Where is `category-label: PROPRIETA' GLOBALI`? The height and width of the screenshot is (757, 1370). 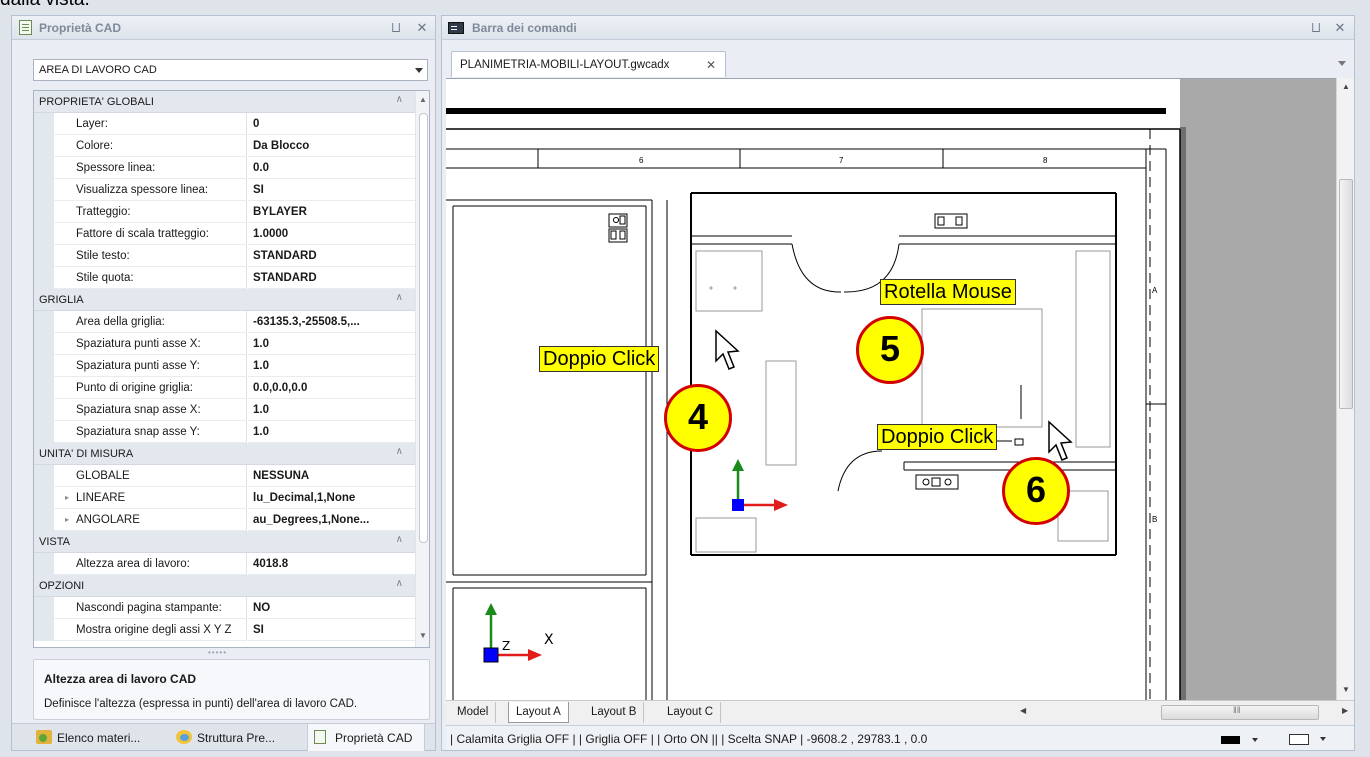
category-label: PROPRIETA' GLOBALI is located at coordinates (96, 102).